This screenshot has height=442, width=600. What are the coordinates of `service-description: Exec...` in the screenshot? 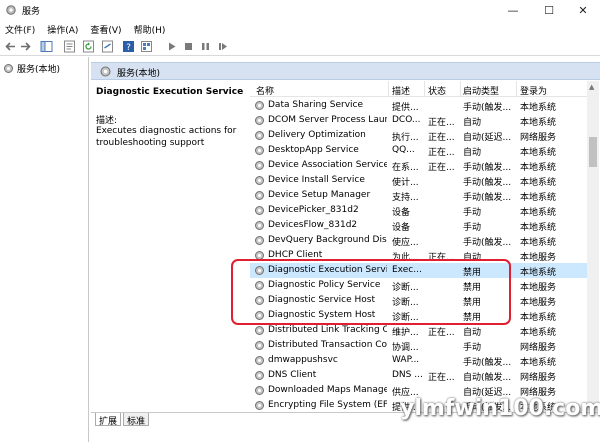 It's located at (407, 270).